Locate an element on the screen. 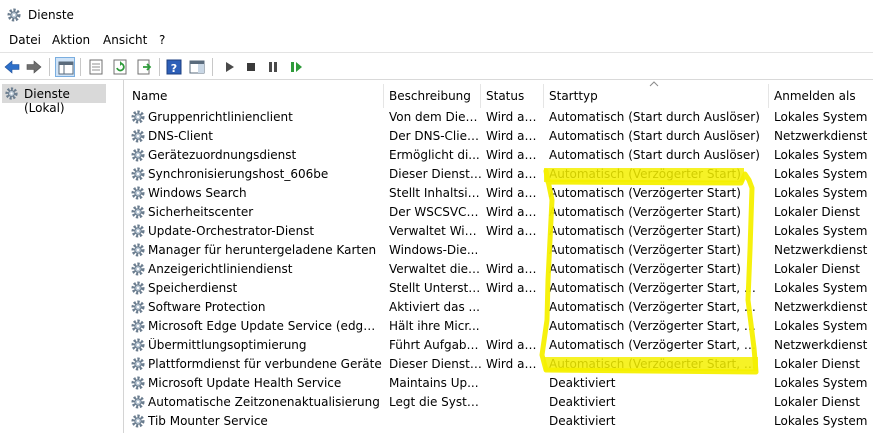 Image resolution: width=873 pixels, height=433 pixels. menu-aktion: Aktion is located at coordinates (71, 40).